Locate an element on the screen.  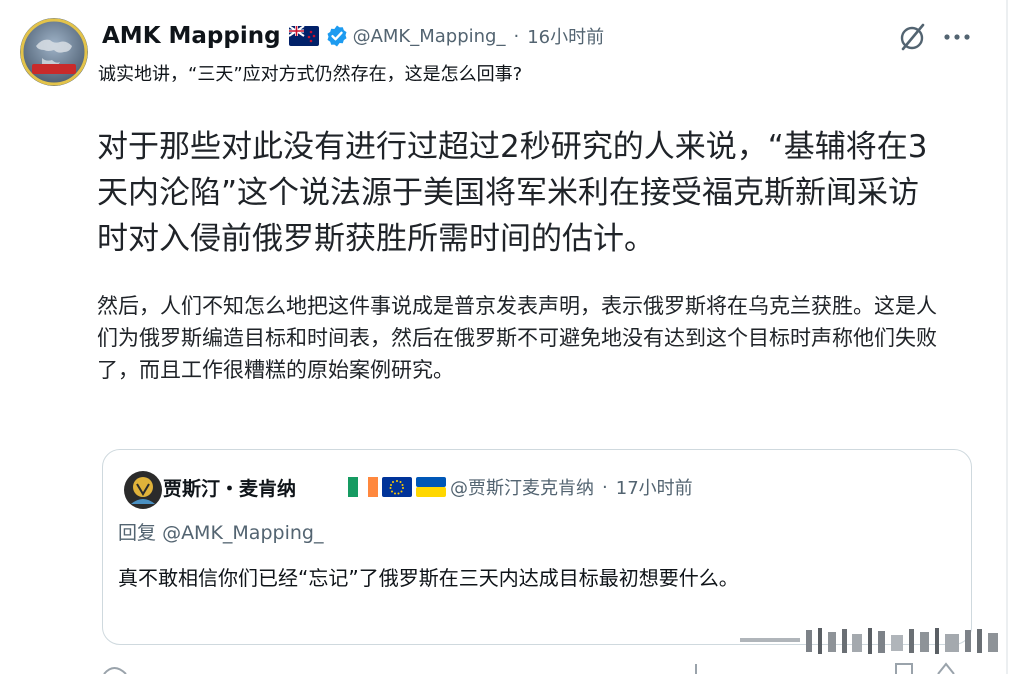
ukraine-flag-icon is located at coordinates (431, 487).